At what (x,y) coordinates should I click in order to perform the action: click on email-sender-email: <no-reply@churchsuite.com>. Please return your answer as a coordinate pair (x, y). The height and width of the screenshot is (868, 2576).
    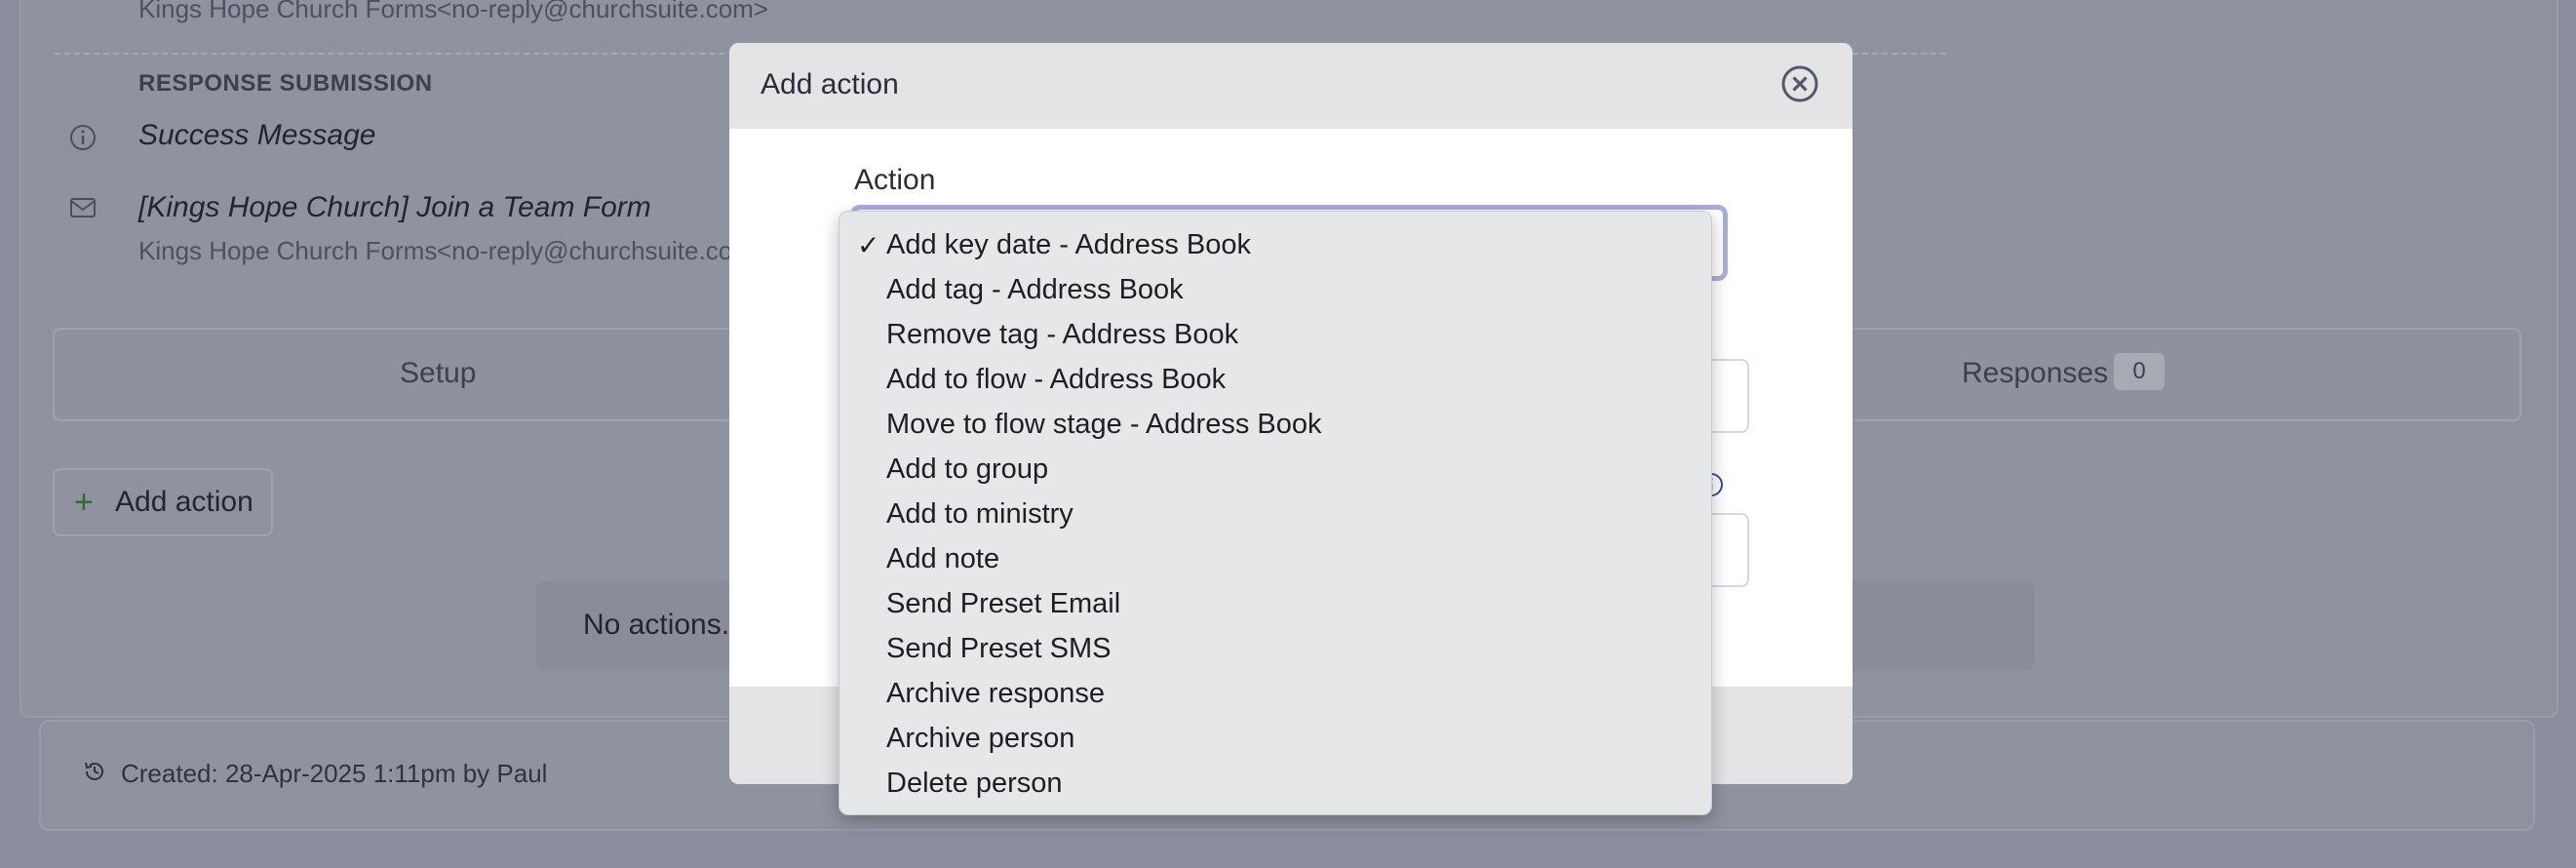
    Looking at the image, I should click on (602, 250).